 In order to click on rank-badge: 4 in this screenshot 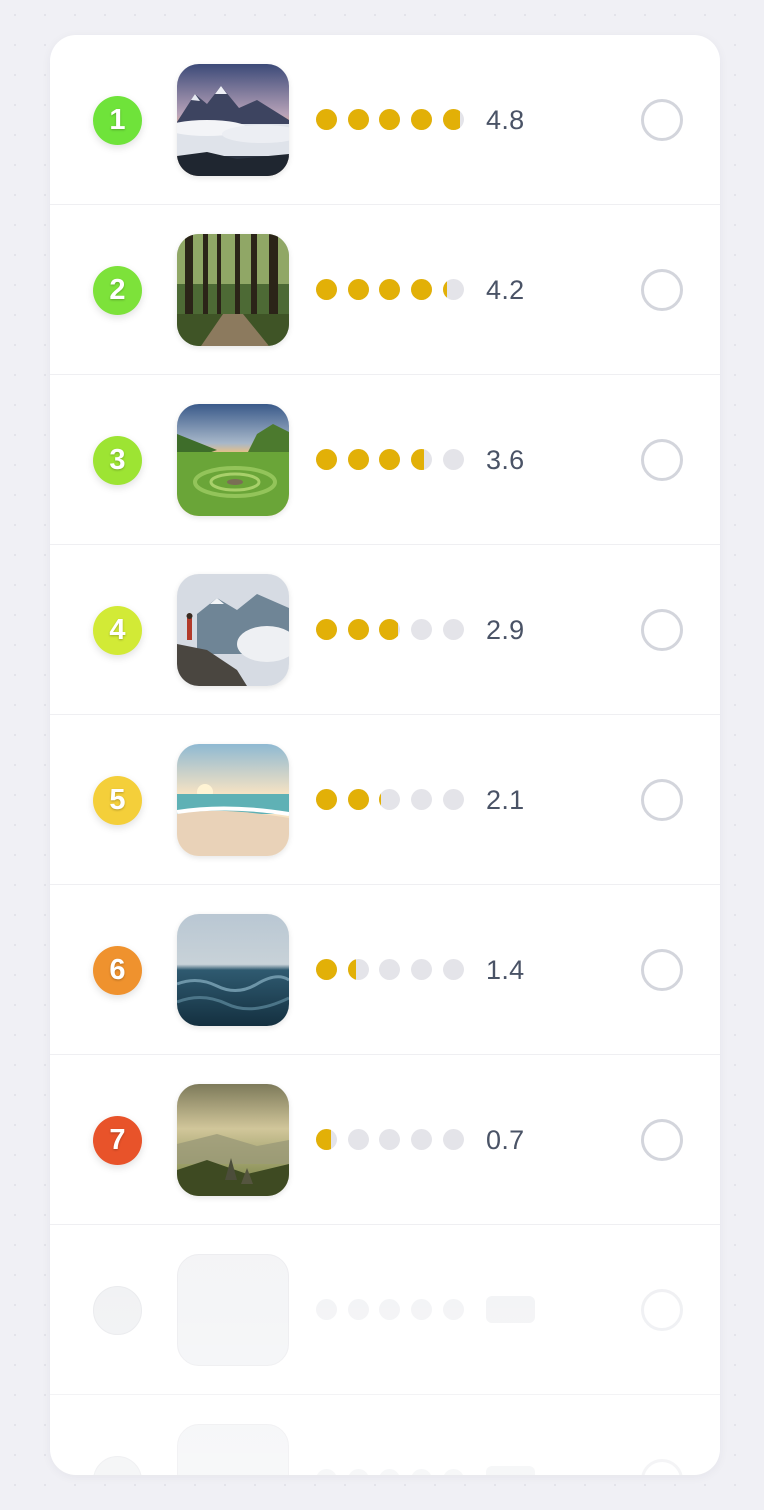, I will do `click(117, 630)`.